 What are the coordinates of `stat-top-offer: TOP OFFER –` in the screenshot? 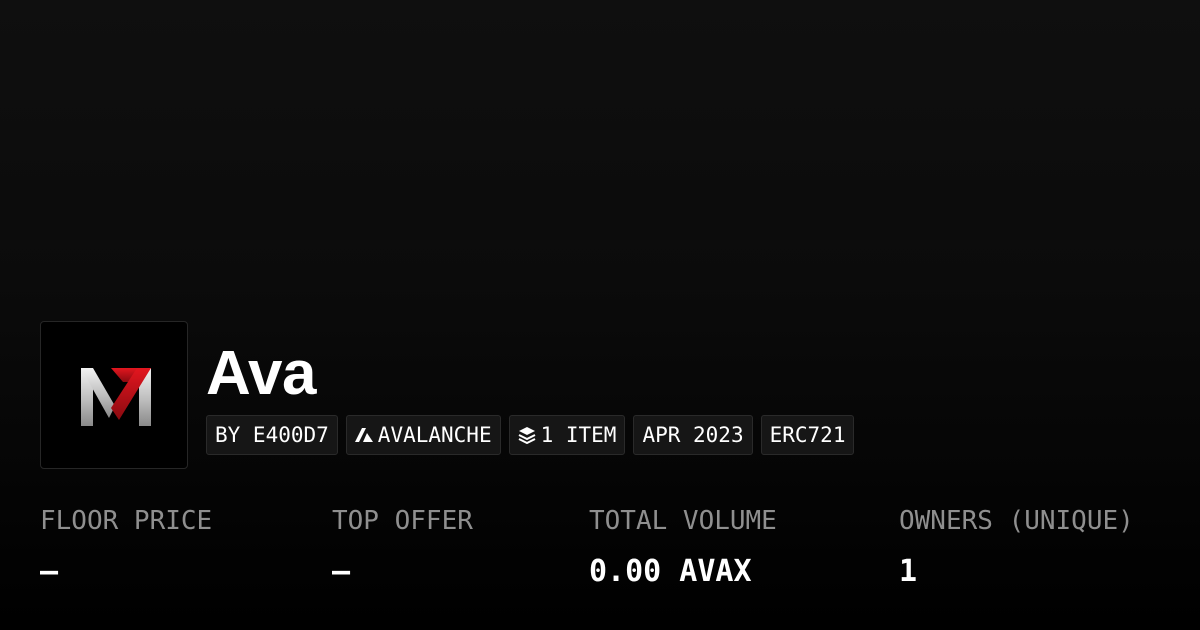 It's located at (402, 547).